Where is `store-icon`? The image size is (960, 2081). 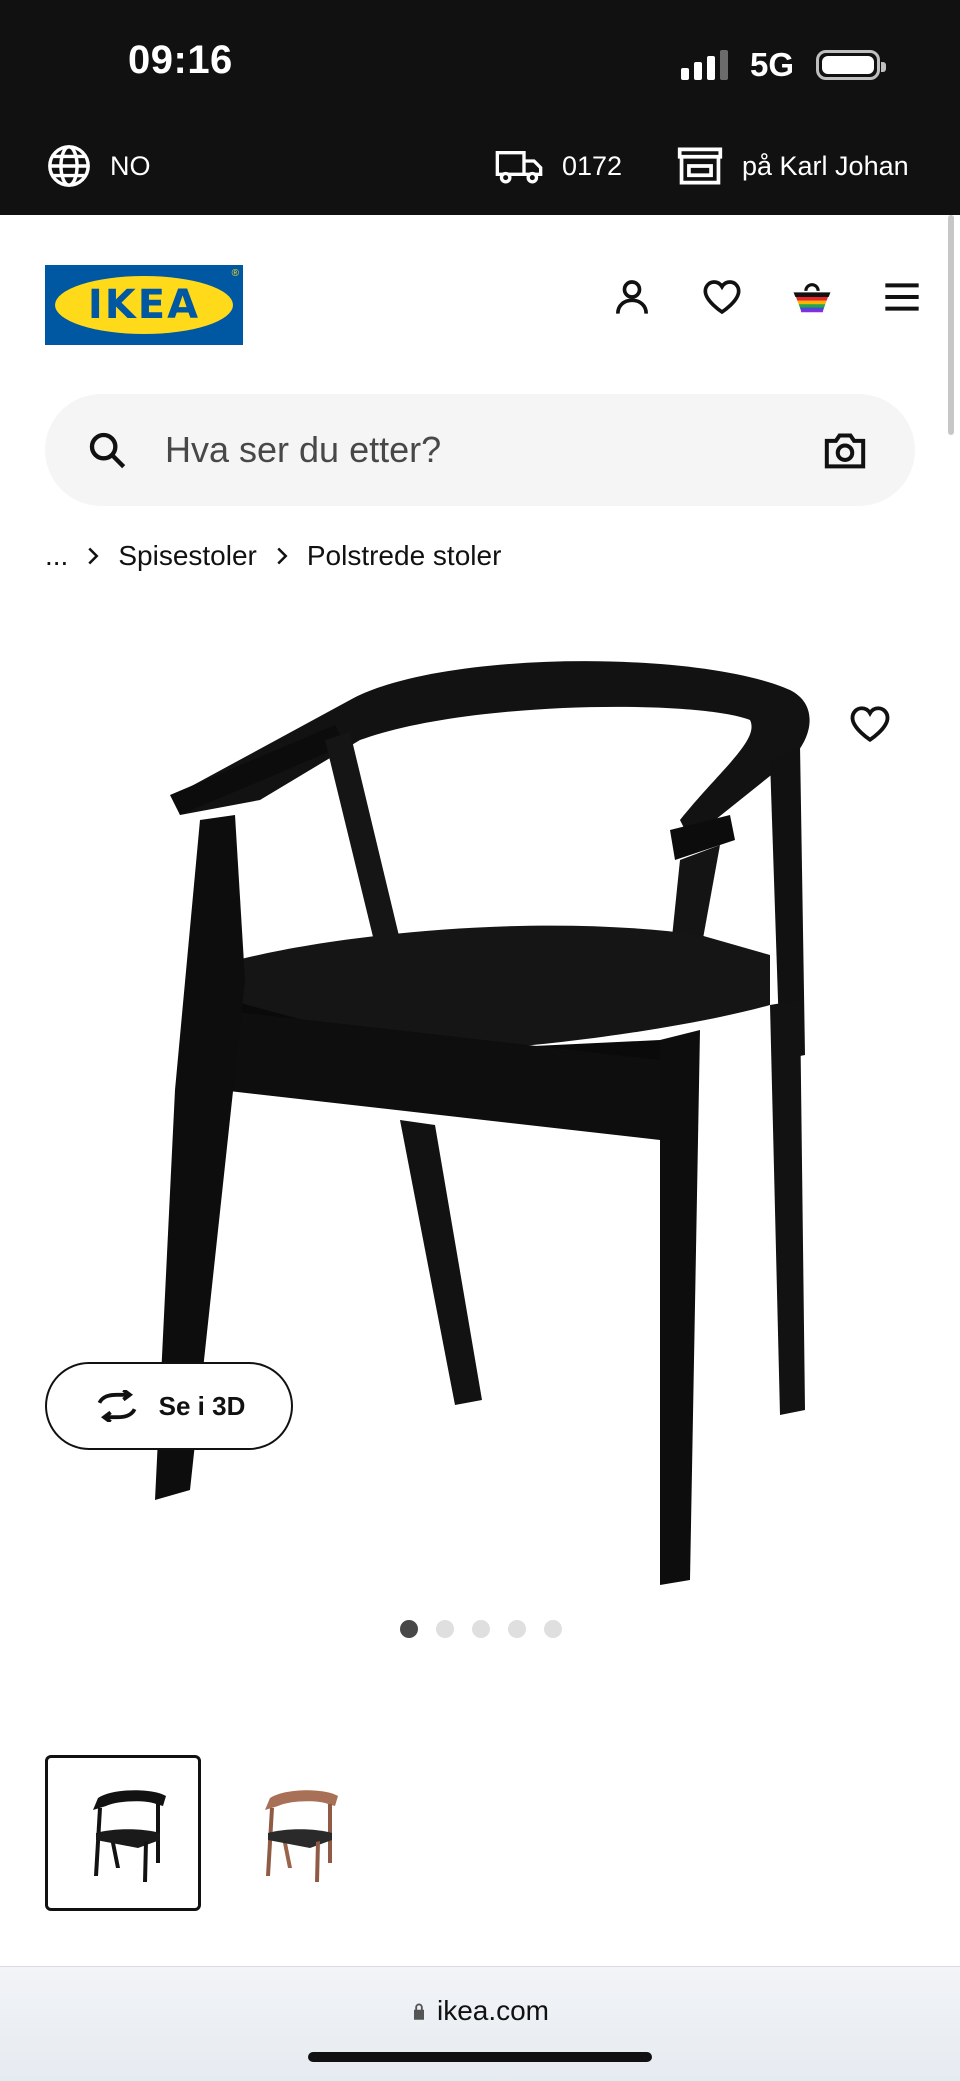
store-icon is located at coordinates (700, 166).